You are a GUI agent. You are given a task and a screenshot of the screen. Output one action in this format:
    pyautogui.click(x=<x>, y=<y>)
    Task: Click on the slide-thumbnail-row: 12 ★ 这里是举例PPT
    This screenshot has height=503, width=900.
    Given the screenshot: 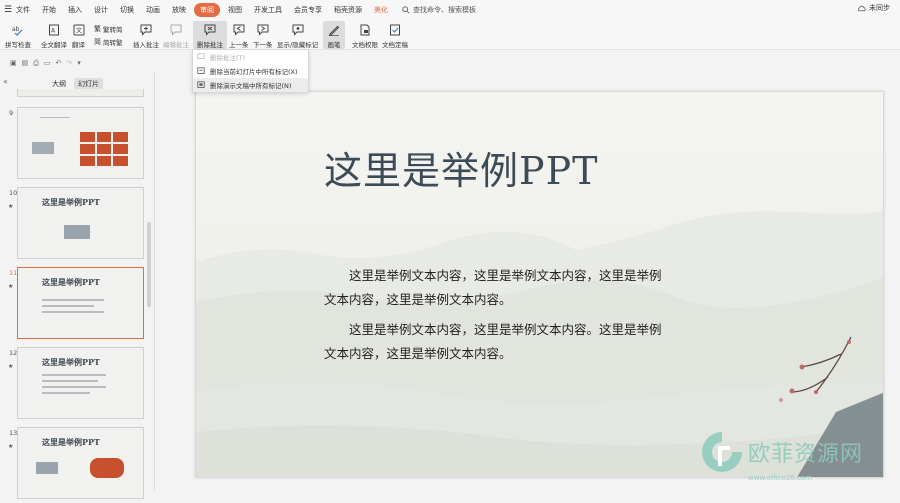 What is the action you would take?
    pyautogui.click(x=75, y=385)
    